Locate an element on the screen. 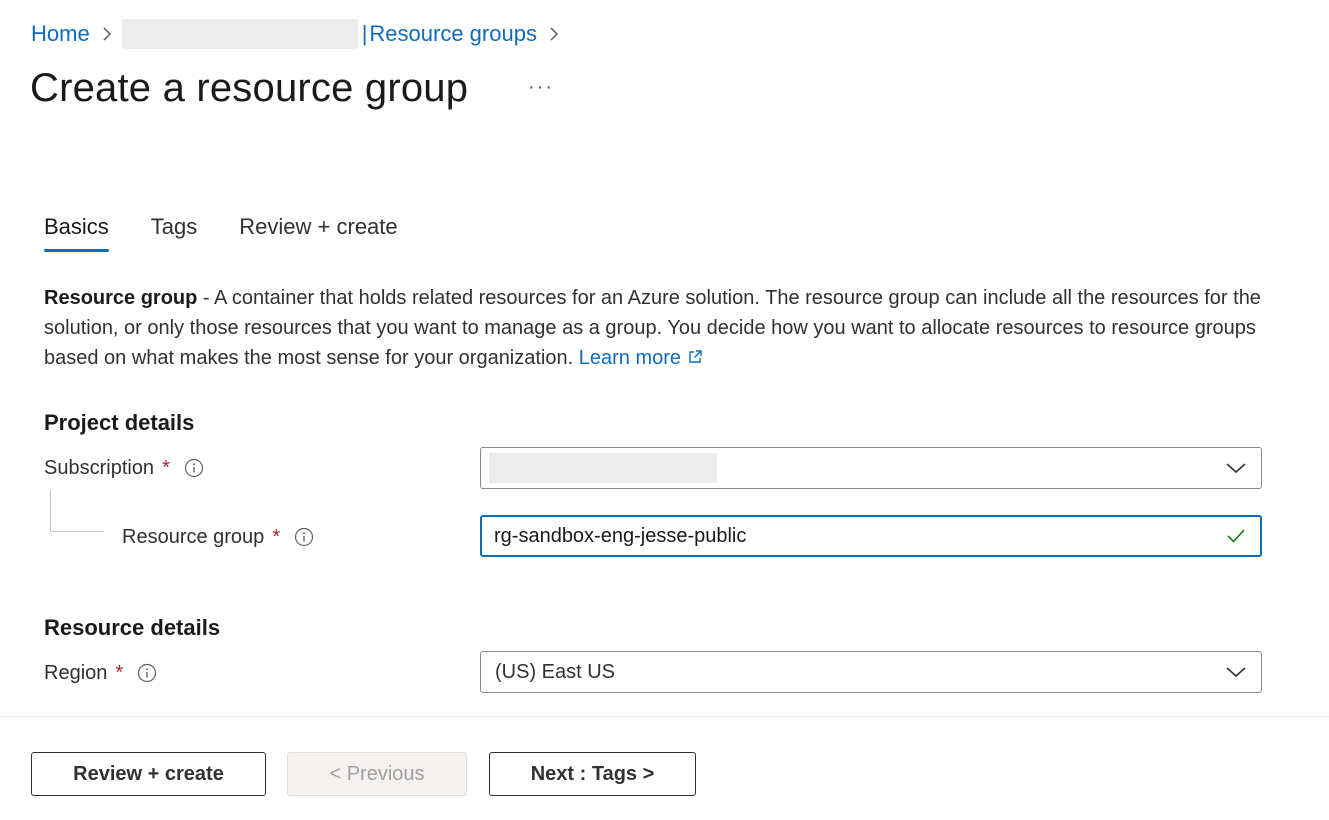 This screenshot has height=820, width=1329. footer-divider is located at coordinates (664, 716).